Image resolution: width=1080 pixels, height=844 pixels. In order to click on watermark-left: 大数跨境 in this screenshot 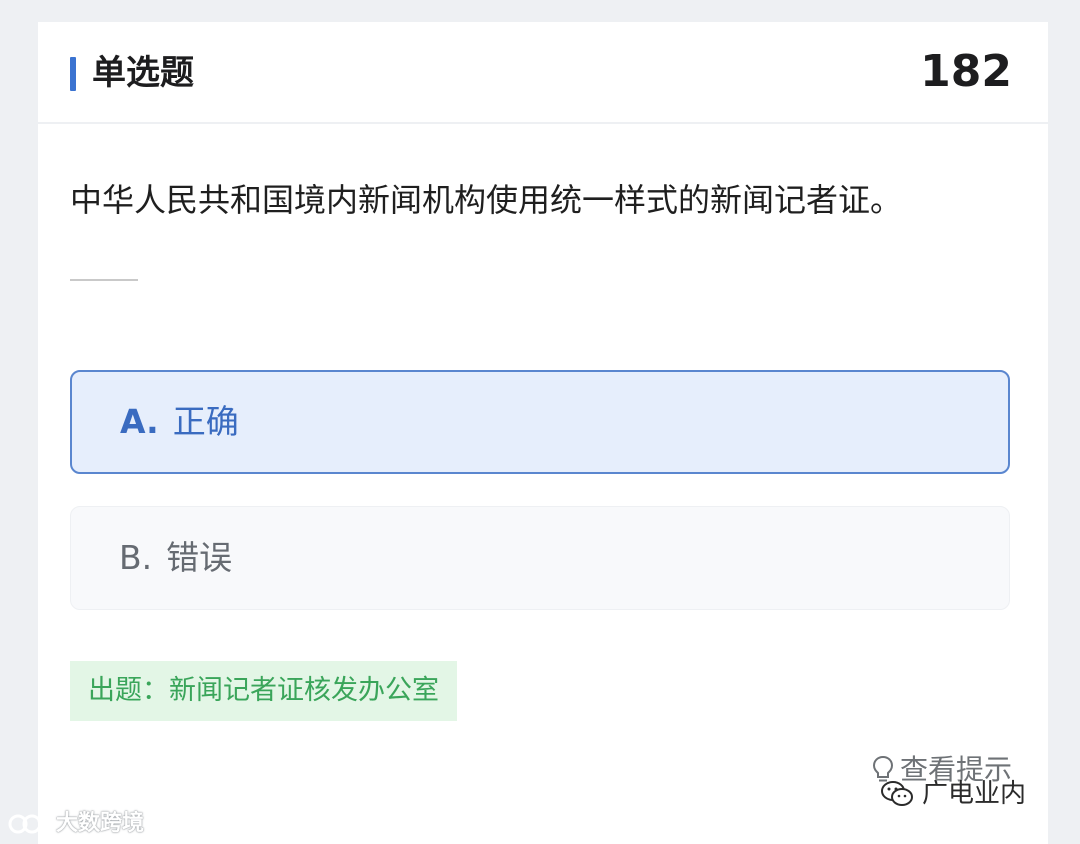, I will do `click(76, 824)`.